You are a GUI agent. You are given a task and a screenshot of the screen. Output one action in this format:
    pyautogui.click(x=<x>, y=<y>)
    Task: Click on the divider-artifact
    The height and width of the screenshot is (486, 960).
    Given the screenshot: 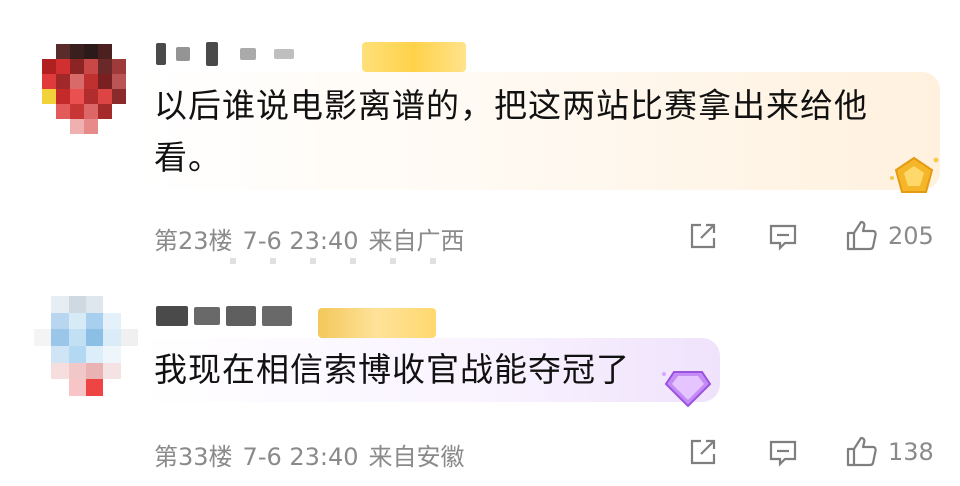 What is the action you would take?
    pyautogui.click(x=345, y=261)
    